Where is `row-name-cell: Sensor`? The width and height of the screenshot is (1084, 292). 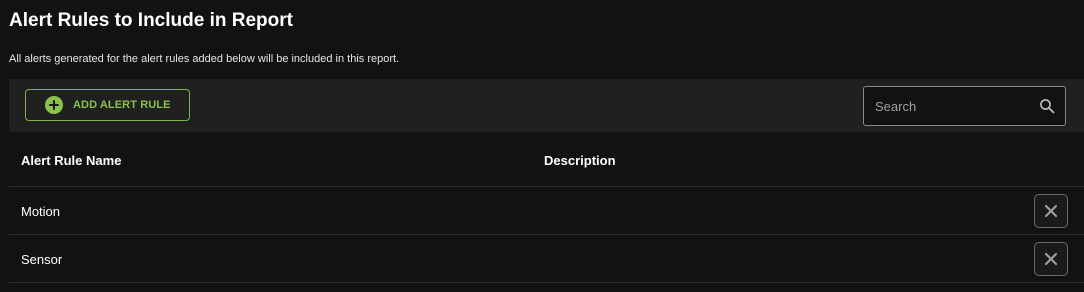 row-name-cell: Sensor is located at coordinates (42, 259).